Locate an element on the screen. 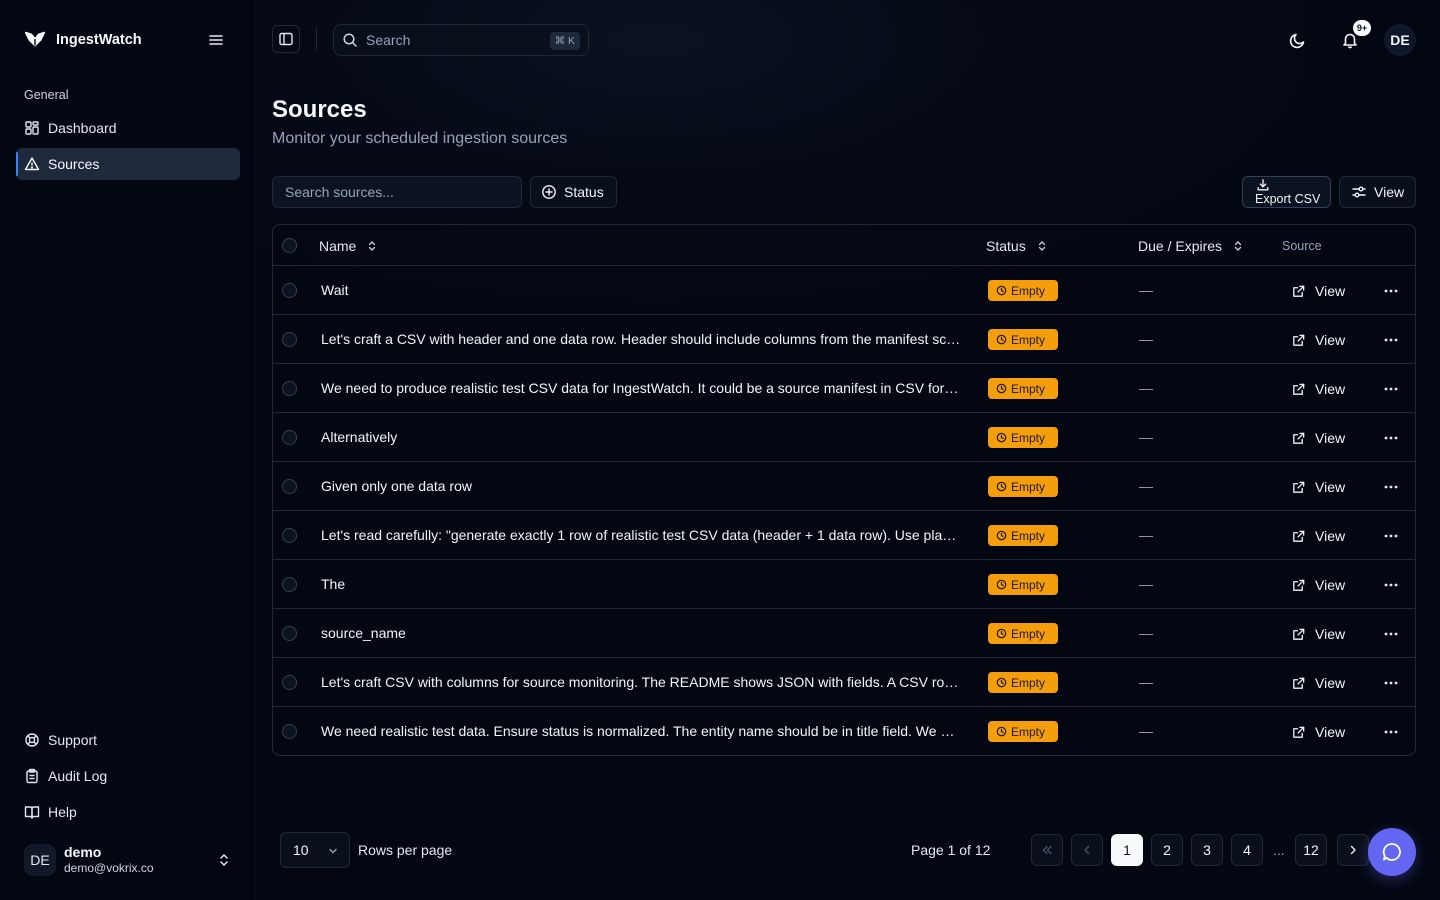 The image size is (1440, 900). sidebar-item-audit-log: Audit Log is located at coordinates (128, 776).